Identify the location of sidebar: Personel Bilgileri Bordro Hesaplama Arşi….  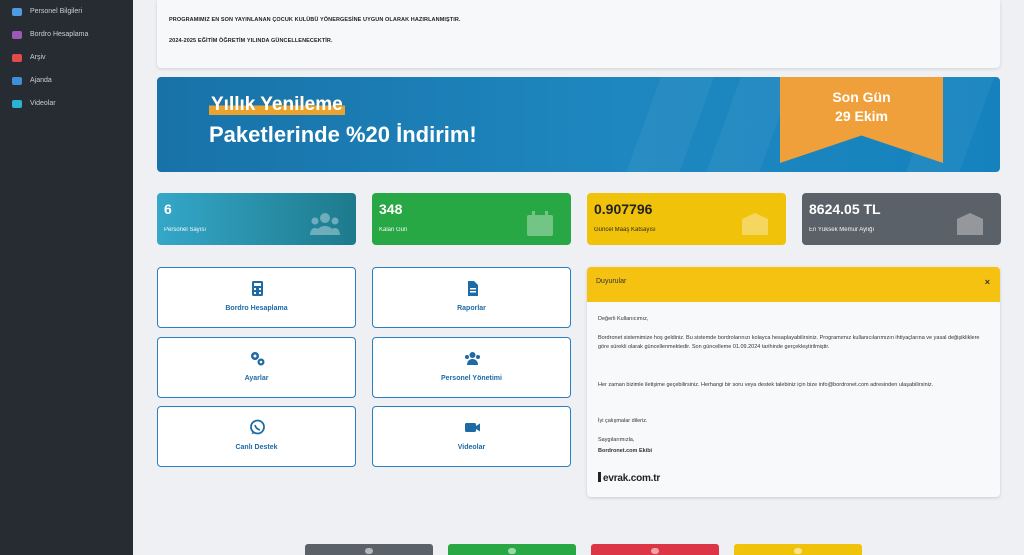
(66, 277).